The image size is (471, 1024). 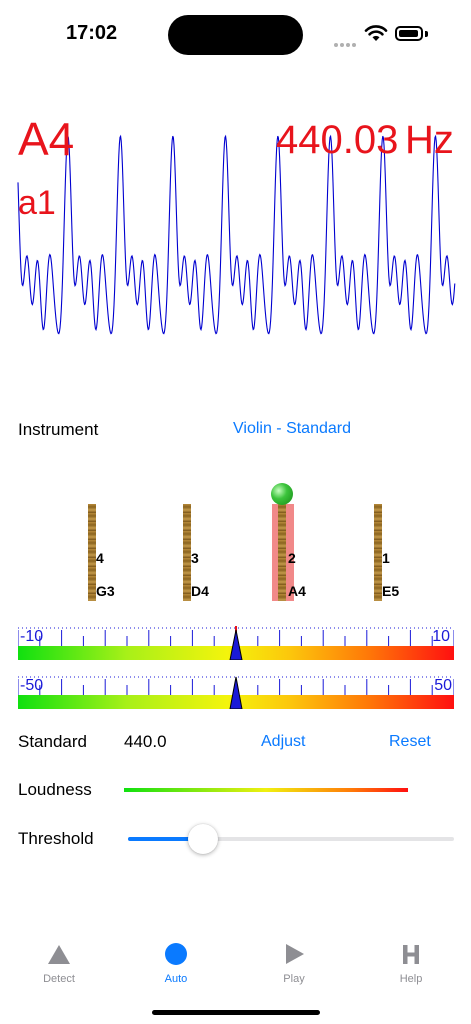 What do you see at coordinates (266, 790) in the screenshot?
I see `loudness-level-bar` at bounding box center [266, 790].